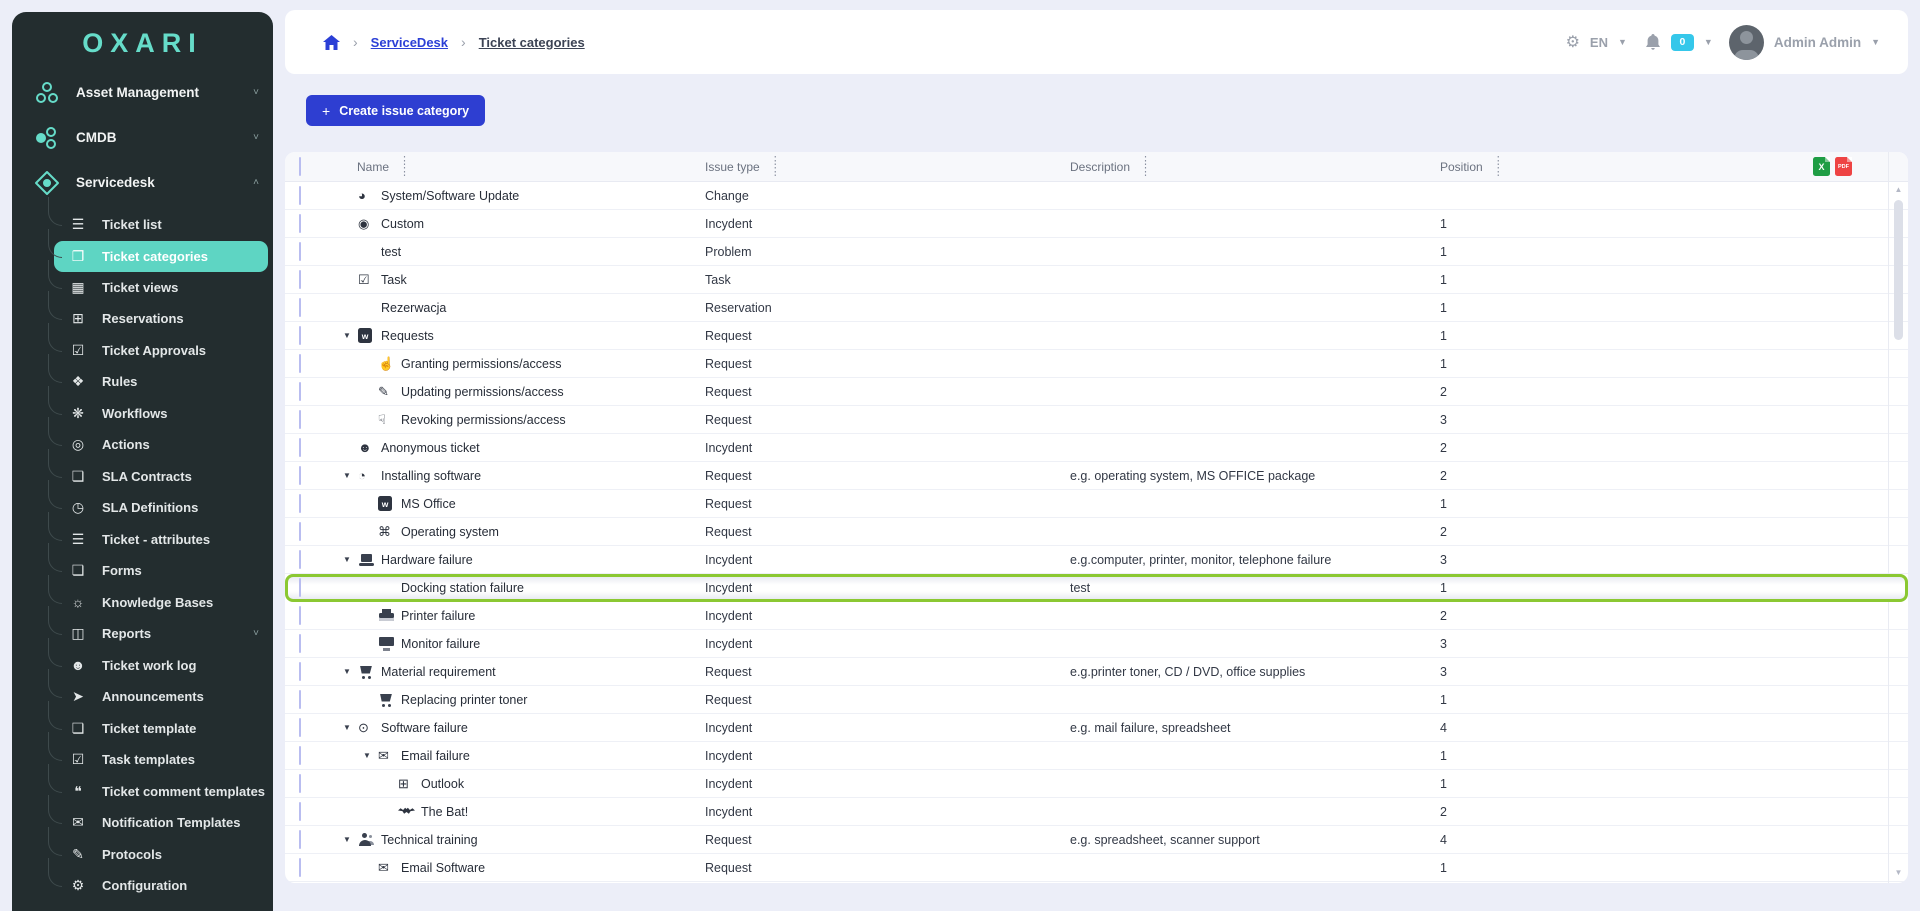 This screenshot has width=1920, height=911. Describe the element at coordinates (1443, 335) in the screenshot. I see `position: 1` at that location.